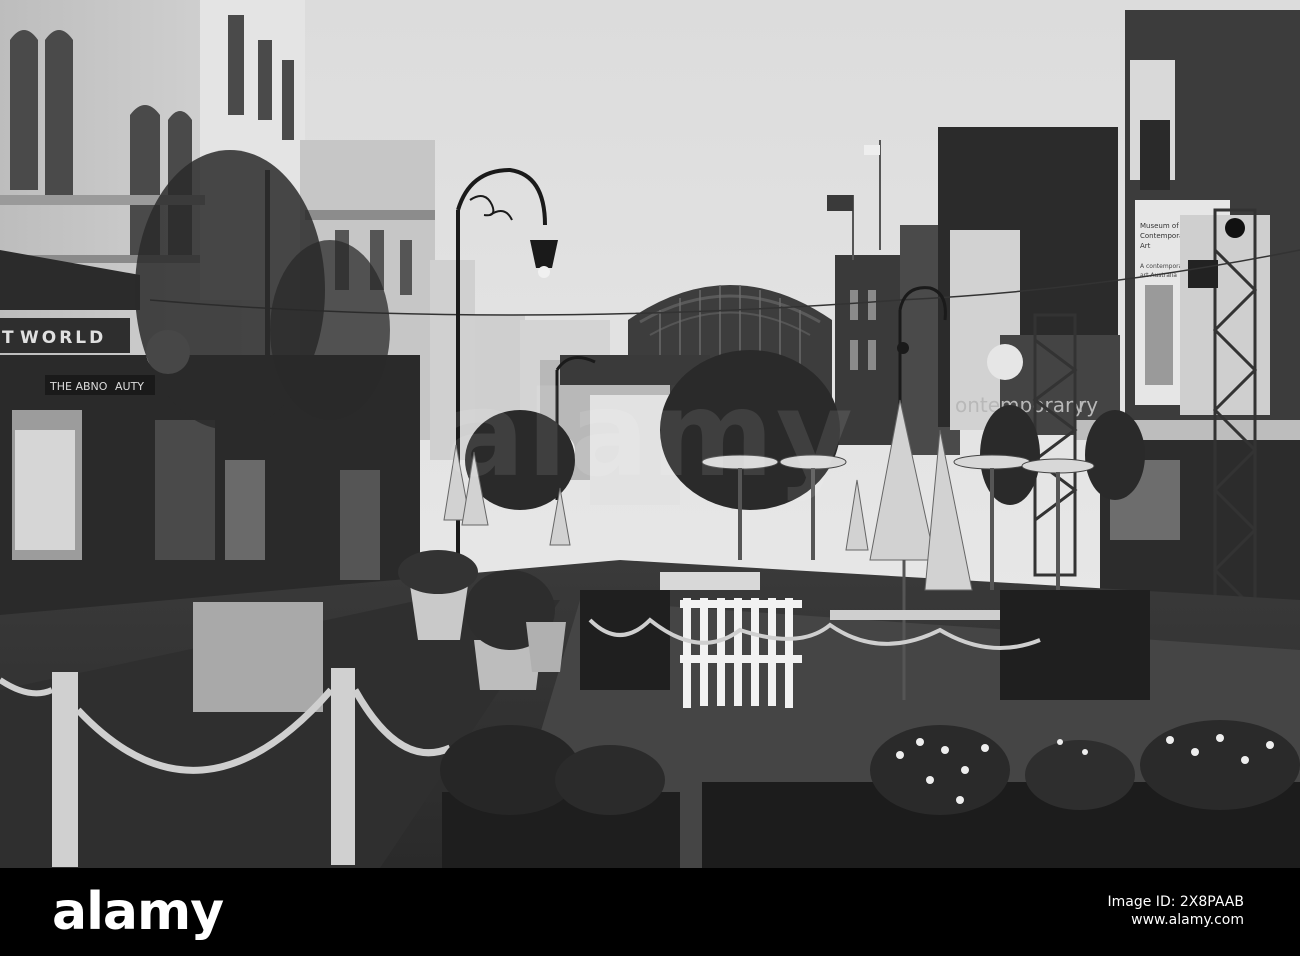  What do you see at coordinates (8, 338) in the screenshot?
I see `shop-sign-world-prefix: T` at bounding box center [8, 338].